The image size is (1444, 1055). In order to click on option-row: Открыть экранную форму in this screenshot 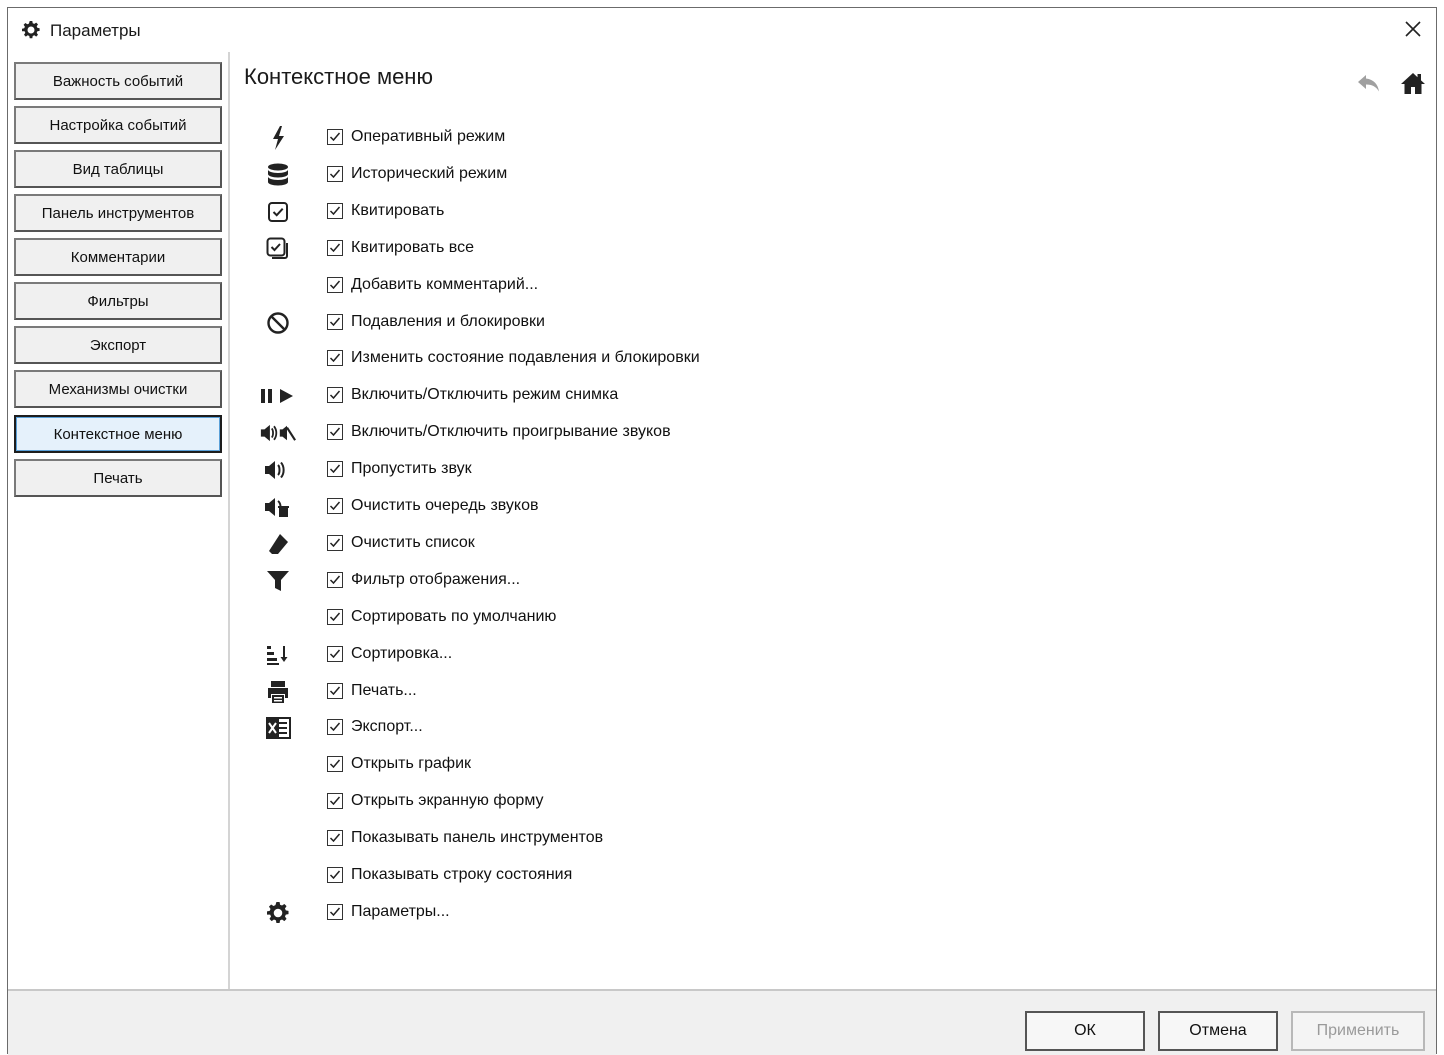, I will do `click(680, 802)`.